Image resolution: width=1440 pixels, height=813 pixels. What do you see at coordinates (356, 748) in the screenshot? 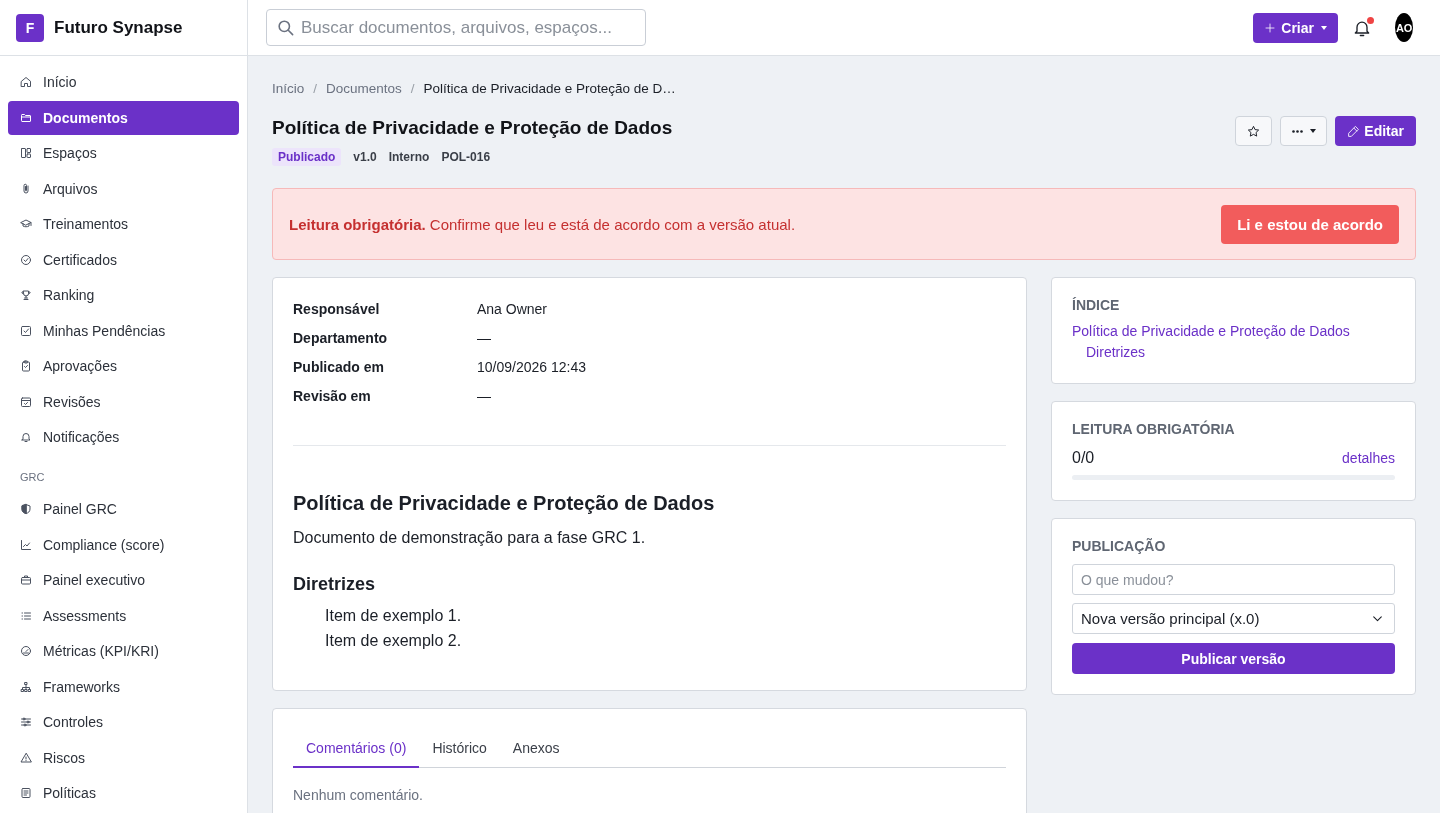
I see `tab: Comentários (0)` at bounding box center [356, 748].